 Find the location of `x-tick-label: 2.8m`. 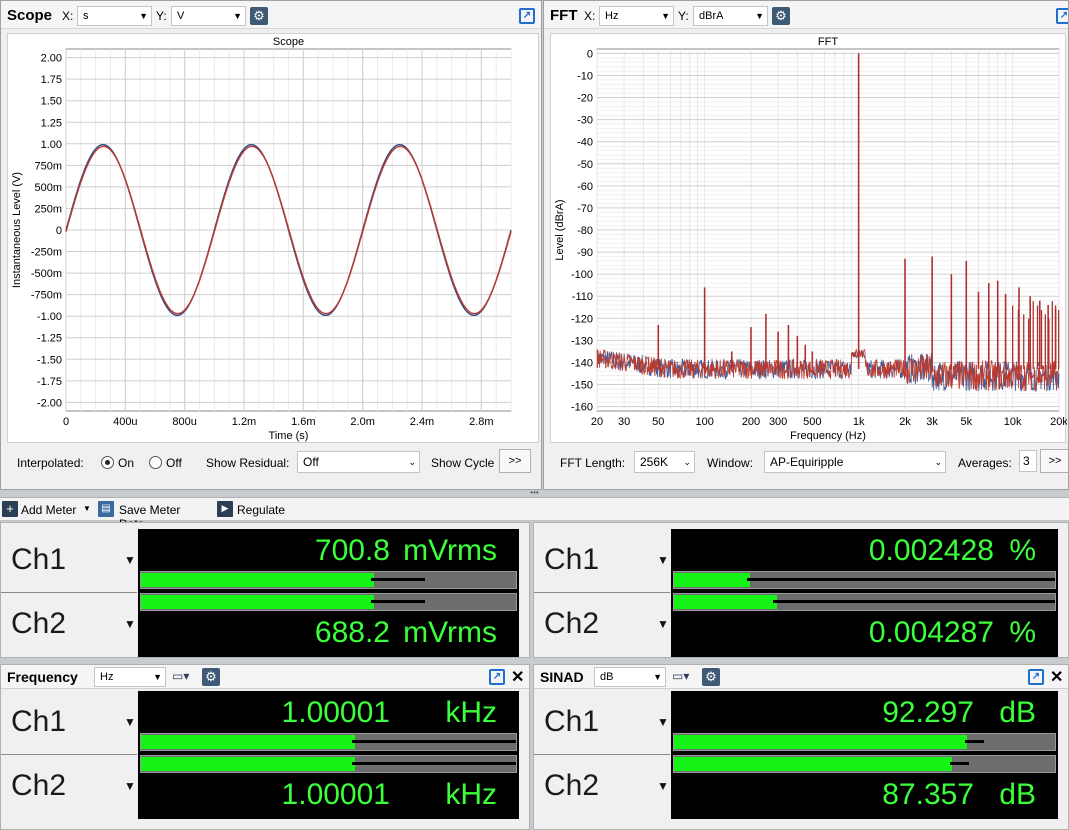

x-tick-label: 2.8m is located at coordinates (481, 422).